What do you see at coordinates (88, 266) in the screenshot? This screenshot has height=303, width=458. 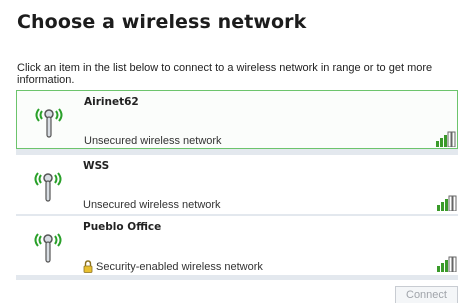 I see `lock-icon` at bounding box center [88, 266].